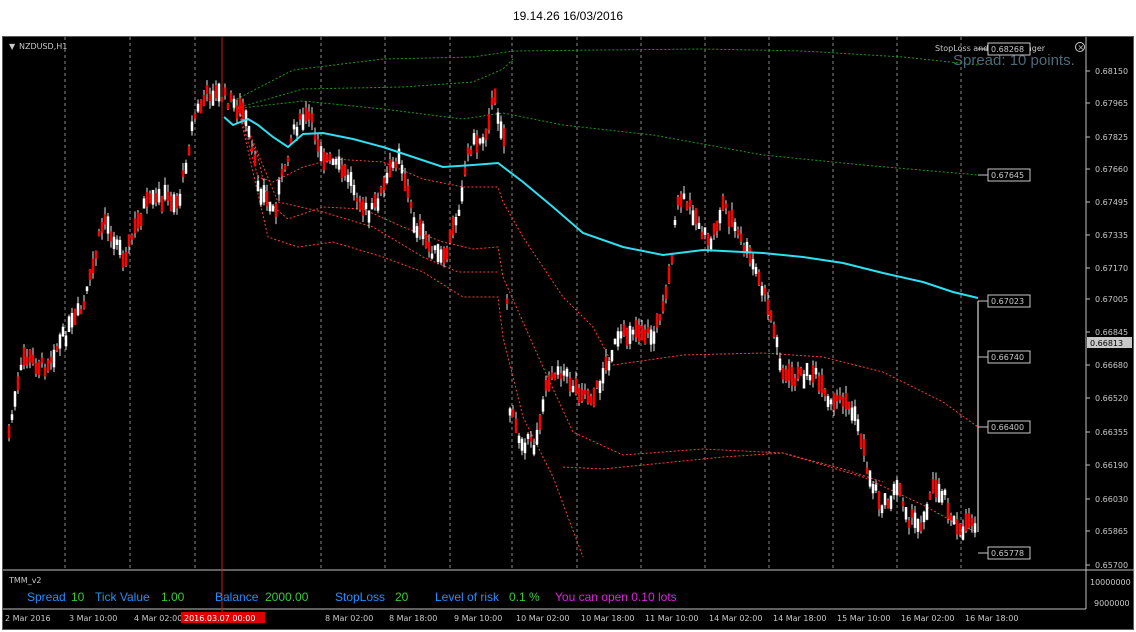 This screenshot has height=632, width=1136. Describe the element at coordinates (467, 597) in the screenshot. I see `risk-label: Level of risk` at that location.